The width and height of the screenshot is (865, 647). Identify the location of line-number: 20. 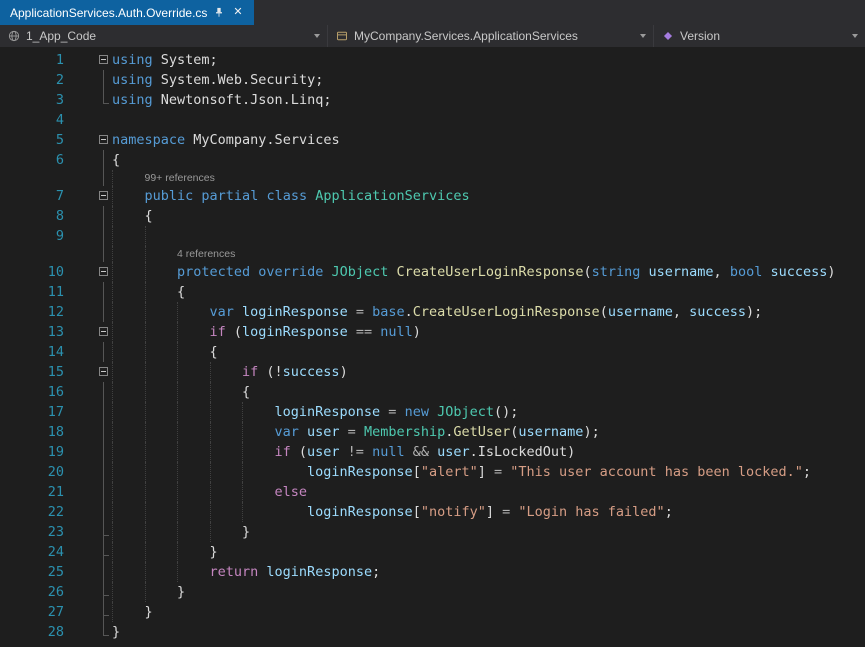
(55, 472).